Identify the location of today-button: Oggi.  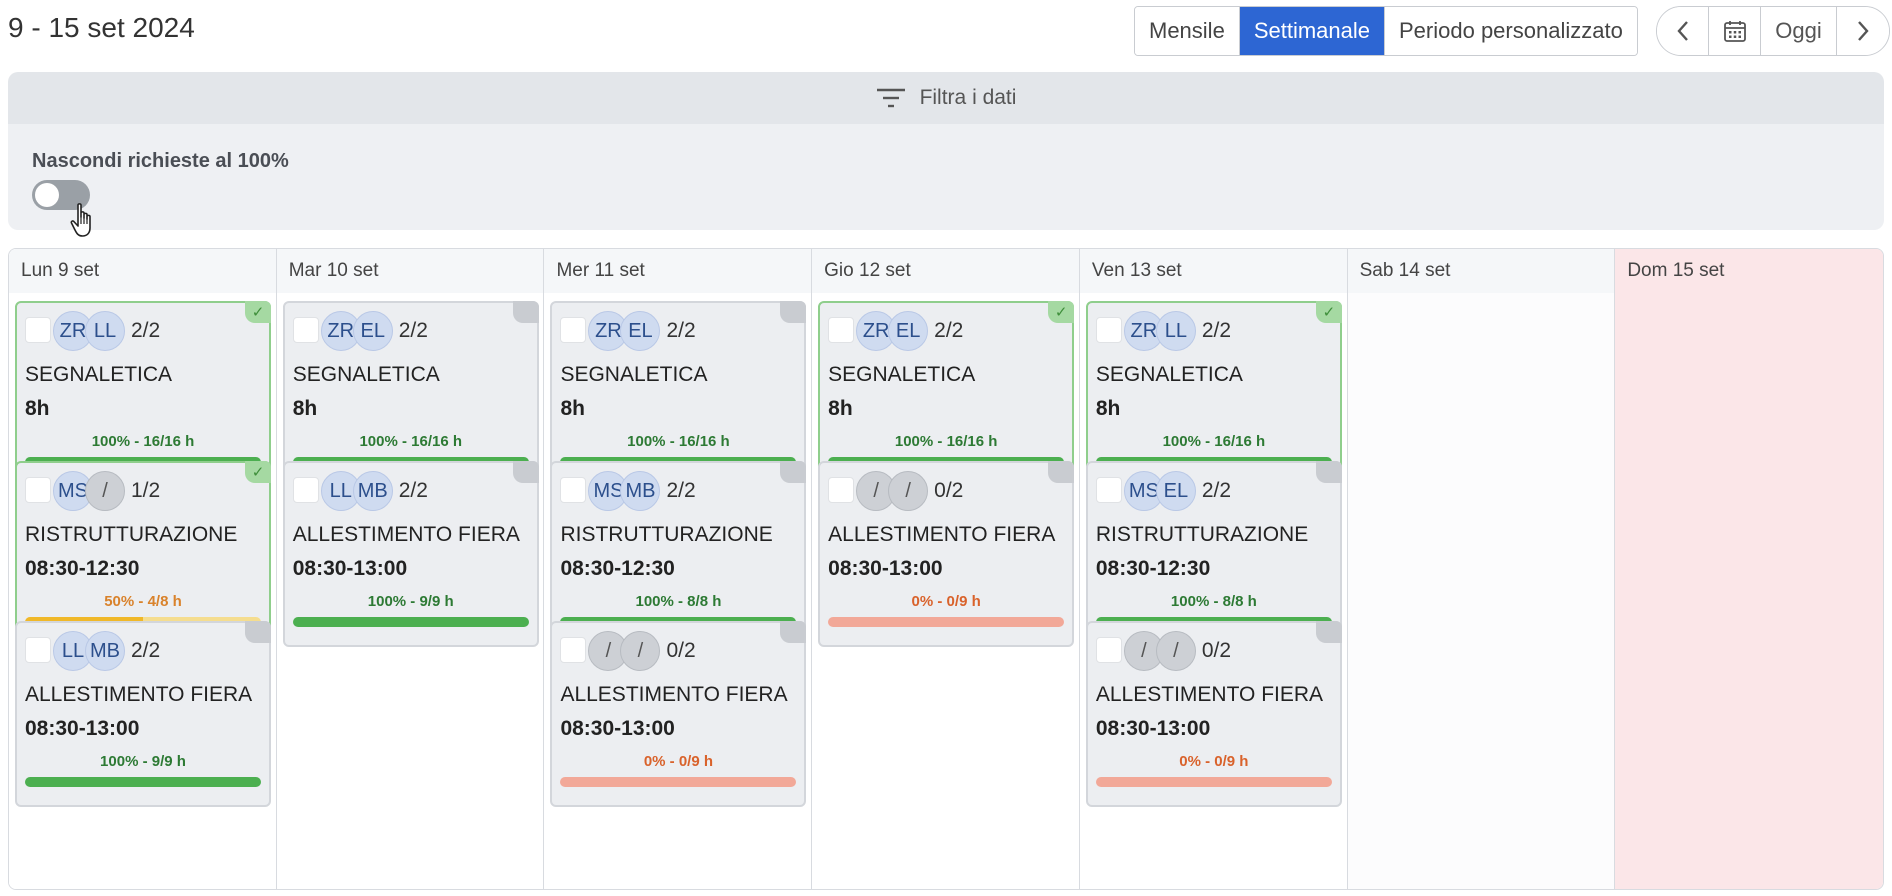
(1799, 31).